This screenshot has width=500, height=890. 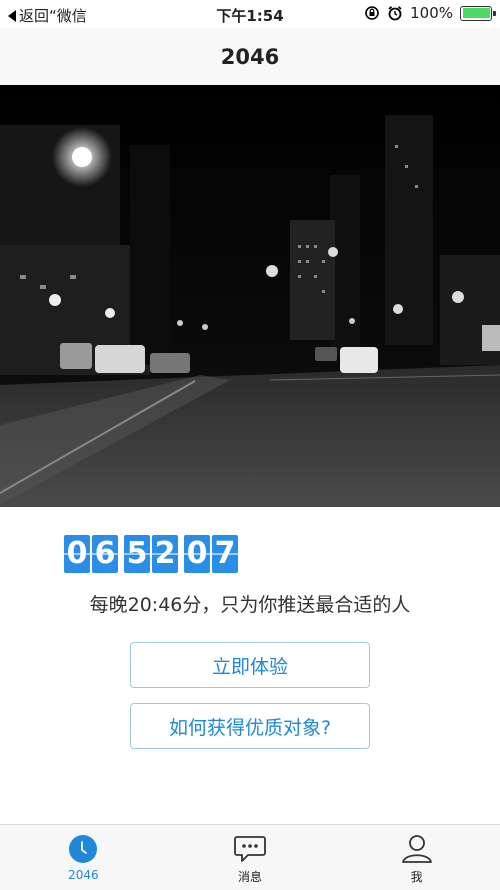 What do you see at coordinates (250, 877) in the screenshot?
I see `tab-label: 消息` at bounding box center [250, 877].